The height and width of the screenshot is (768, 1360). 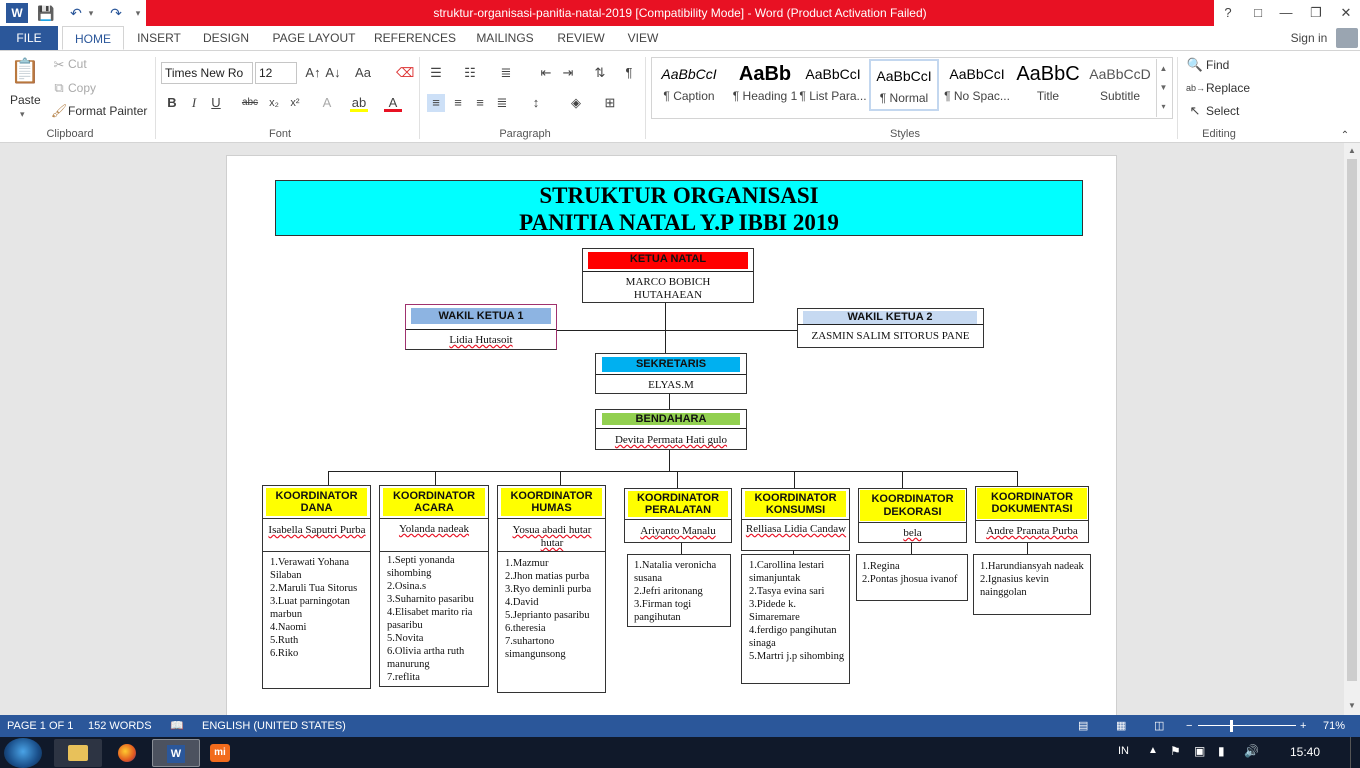 What do you see at coordinates (116, 13) in the screenshot?
I see `redo-icon: ↷` at bounding box center [116, 13].